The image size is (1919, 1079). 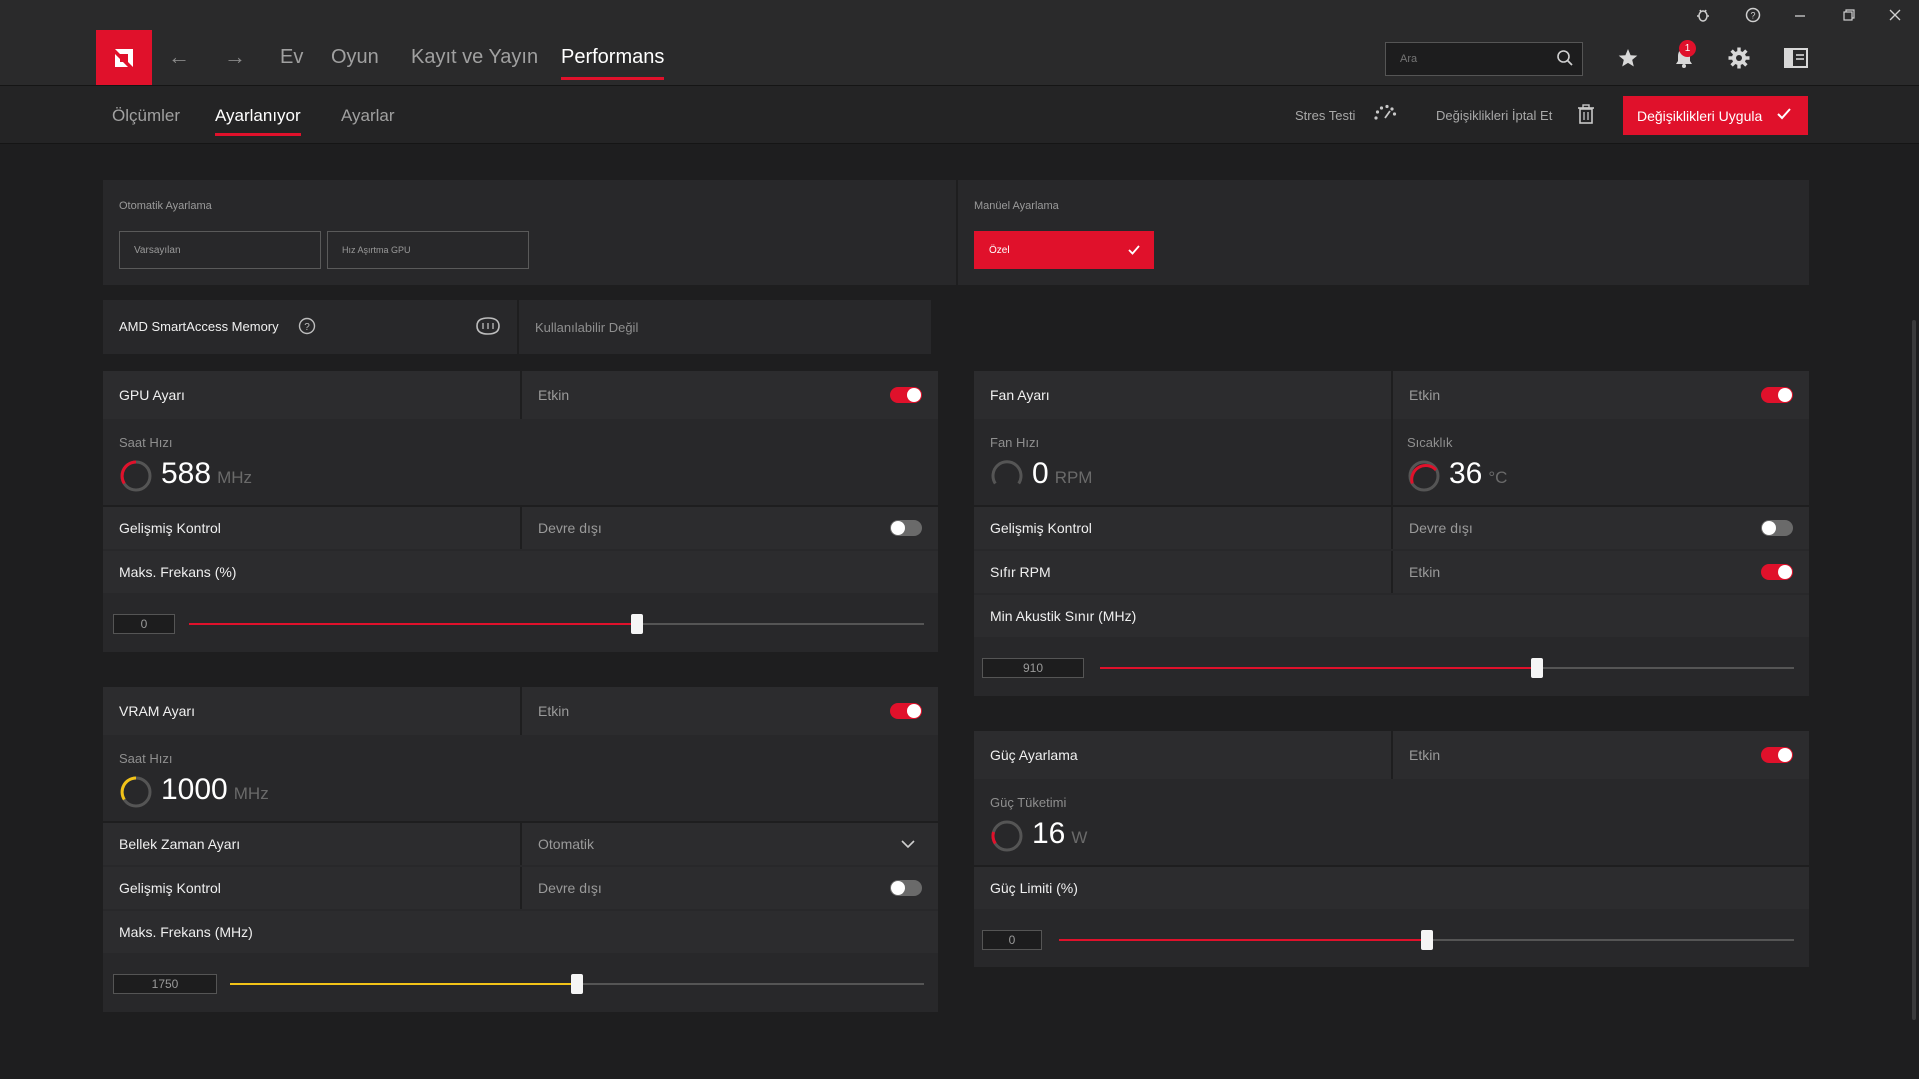 I want to click on restore-icon, so click(x=1849, y=15).